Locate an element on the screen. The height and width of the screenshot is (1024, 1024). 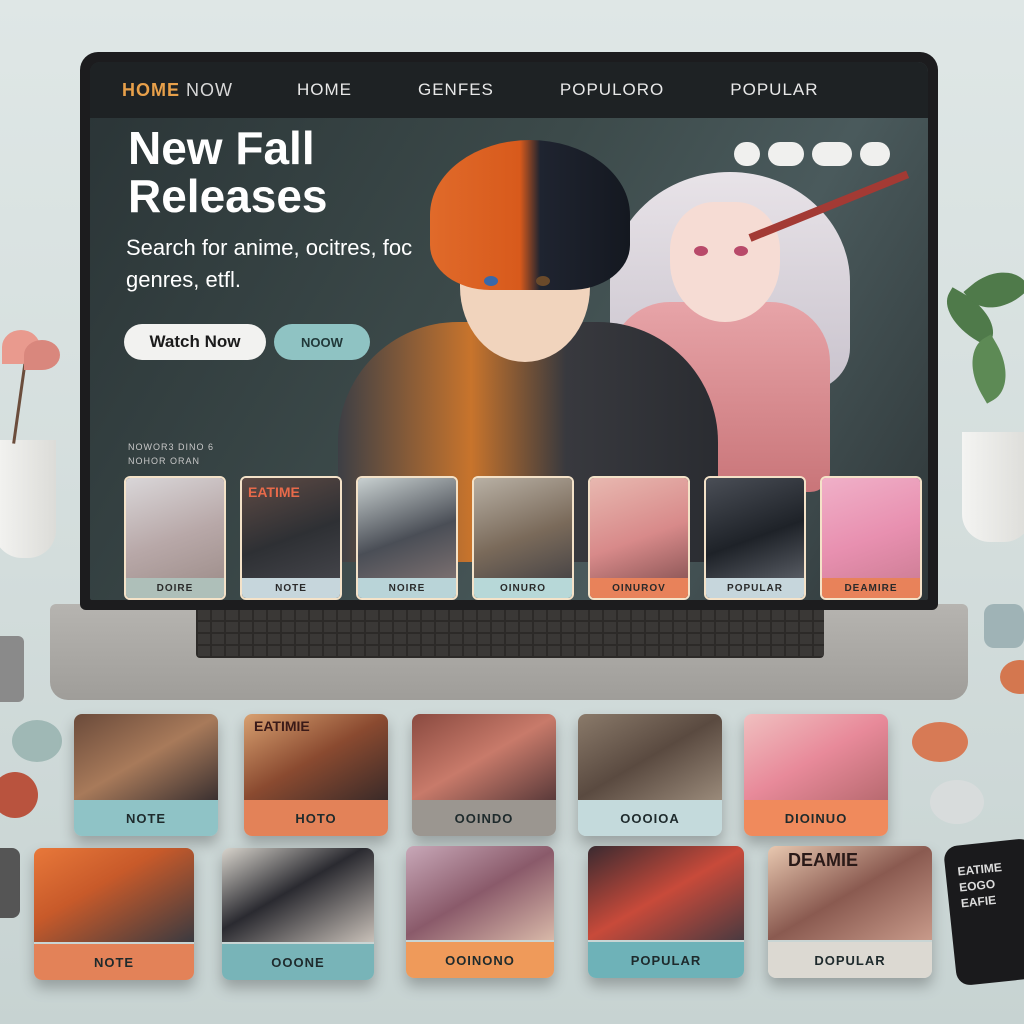
laptop-keyboard is located at coordinates (510, 632).